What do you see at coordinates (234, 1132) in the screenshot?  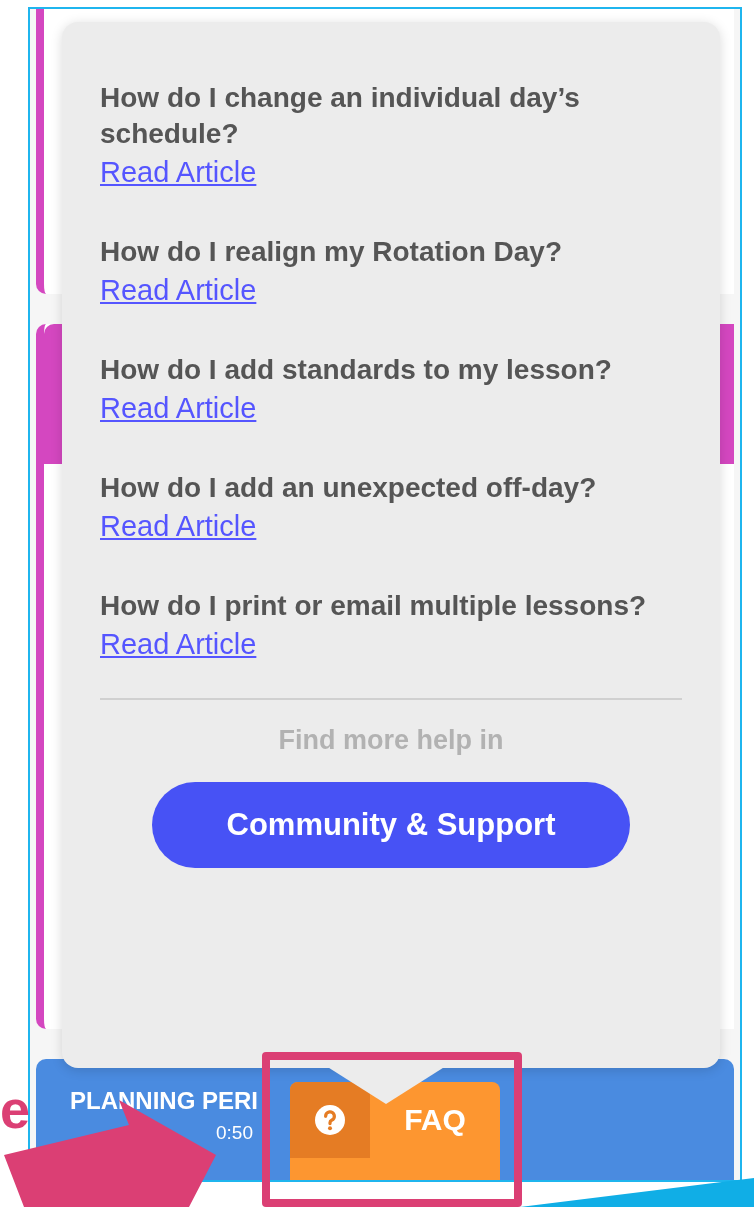 I see `period-time: 0:50` at bounding box center [234, 1132].